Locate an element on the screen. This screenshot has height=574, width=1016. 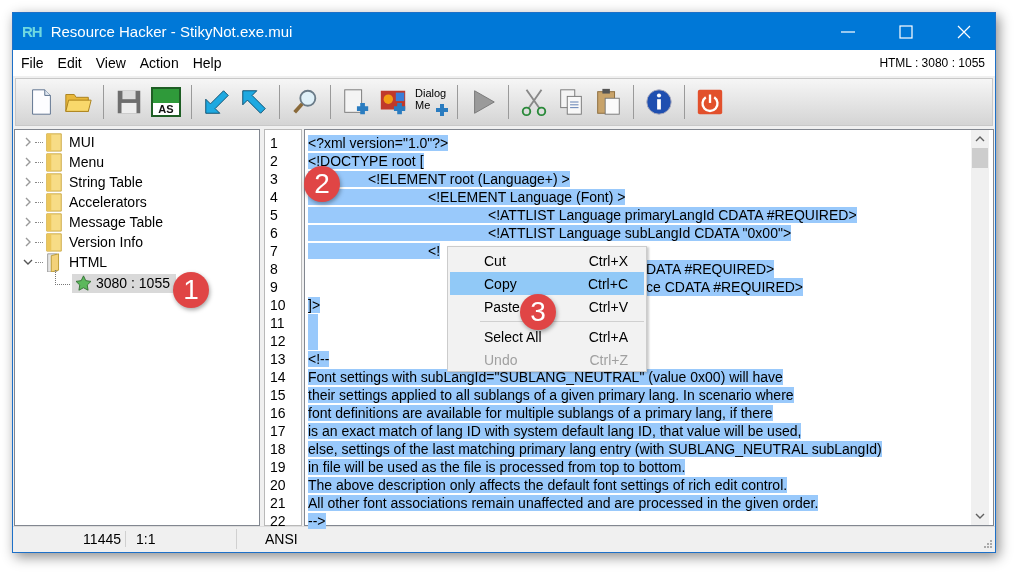
save-as-button: AS is located at coordinates (166, 102).